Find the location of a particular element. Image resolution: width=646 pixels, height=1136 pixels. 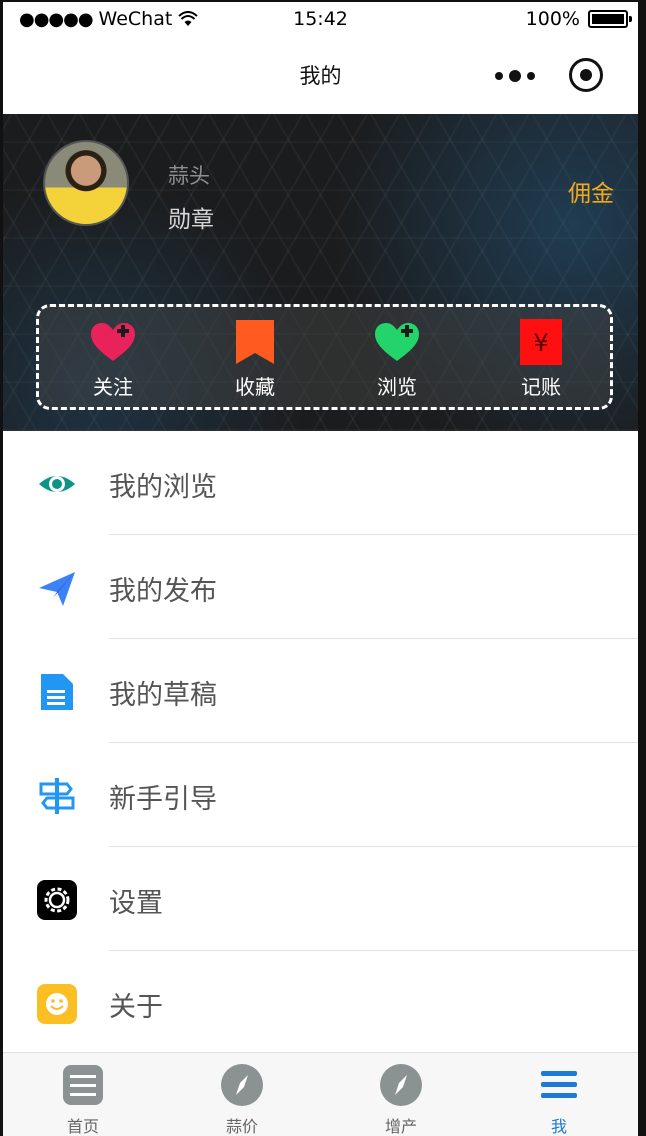

avatar is located at coordinates (86, 183).